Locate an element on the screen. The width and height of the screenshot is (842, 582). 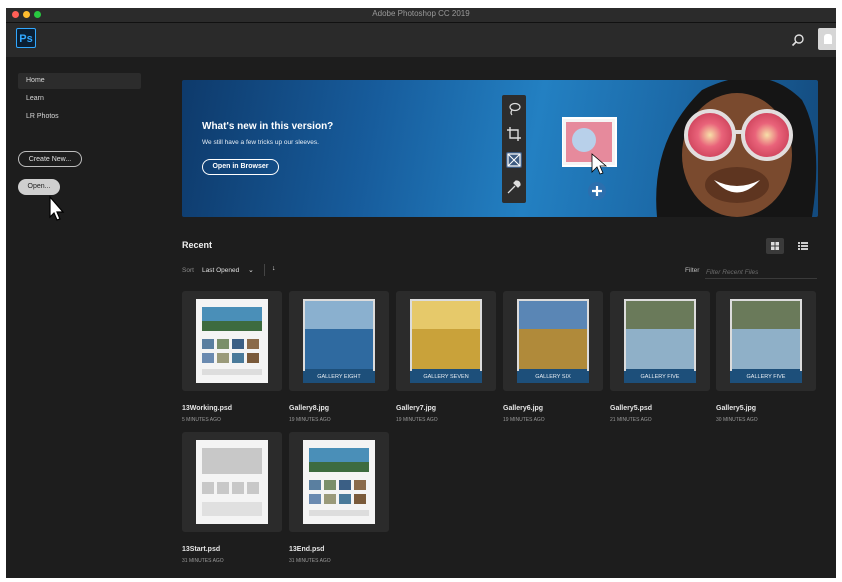
grid-view-button is located at coordinates (775, 246).